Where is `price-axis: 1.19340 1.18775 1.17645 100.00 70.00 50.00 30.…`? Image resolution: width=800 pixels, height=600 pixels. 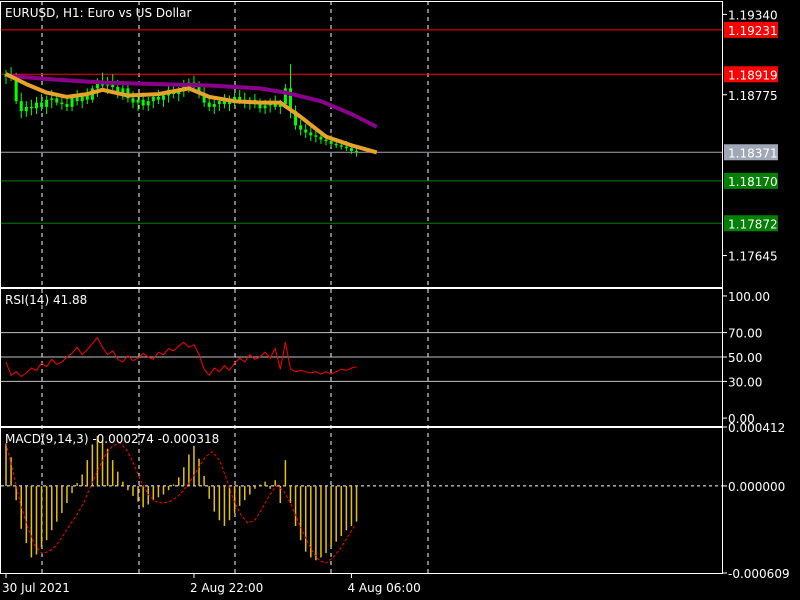 price-axis: 1.19340 1.18775 1.17645 100.00 70.00 50.00 30.… is located at coordinates (756, 294).